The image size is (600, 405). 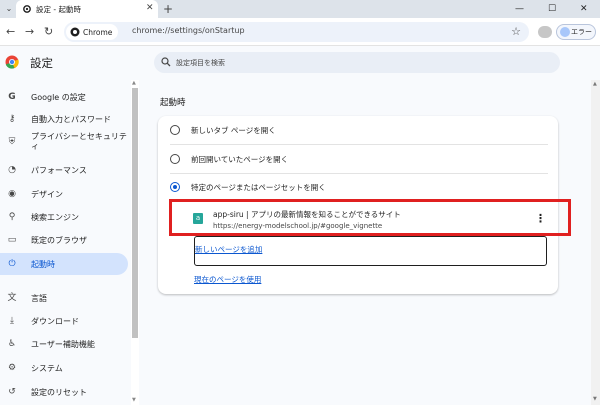 What do you see at coordinates (358, 159) in the screenshot?
I see `option-continue: 前回開いていたページを開く` at bounding box center [358, 159].